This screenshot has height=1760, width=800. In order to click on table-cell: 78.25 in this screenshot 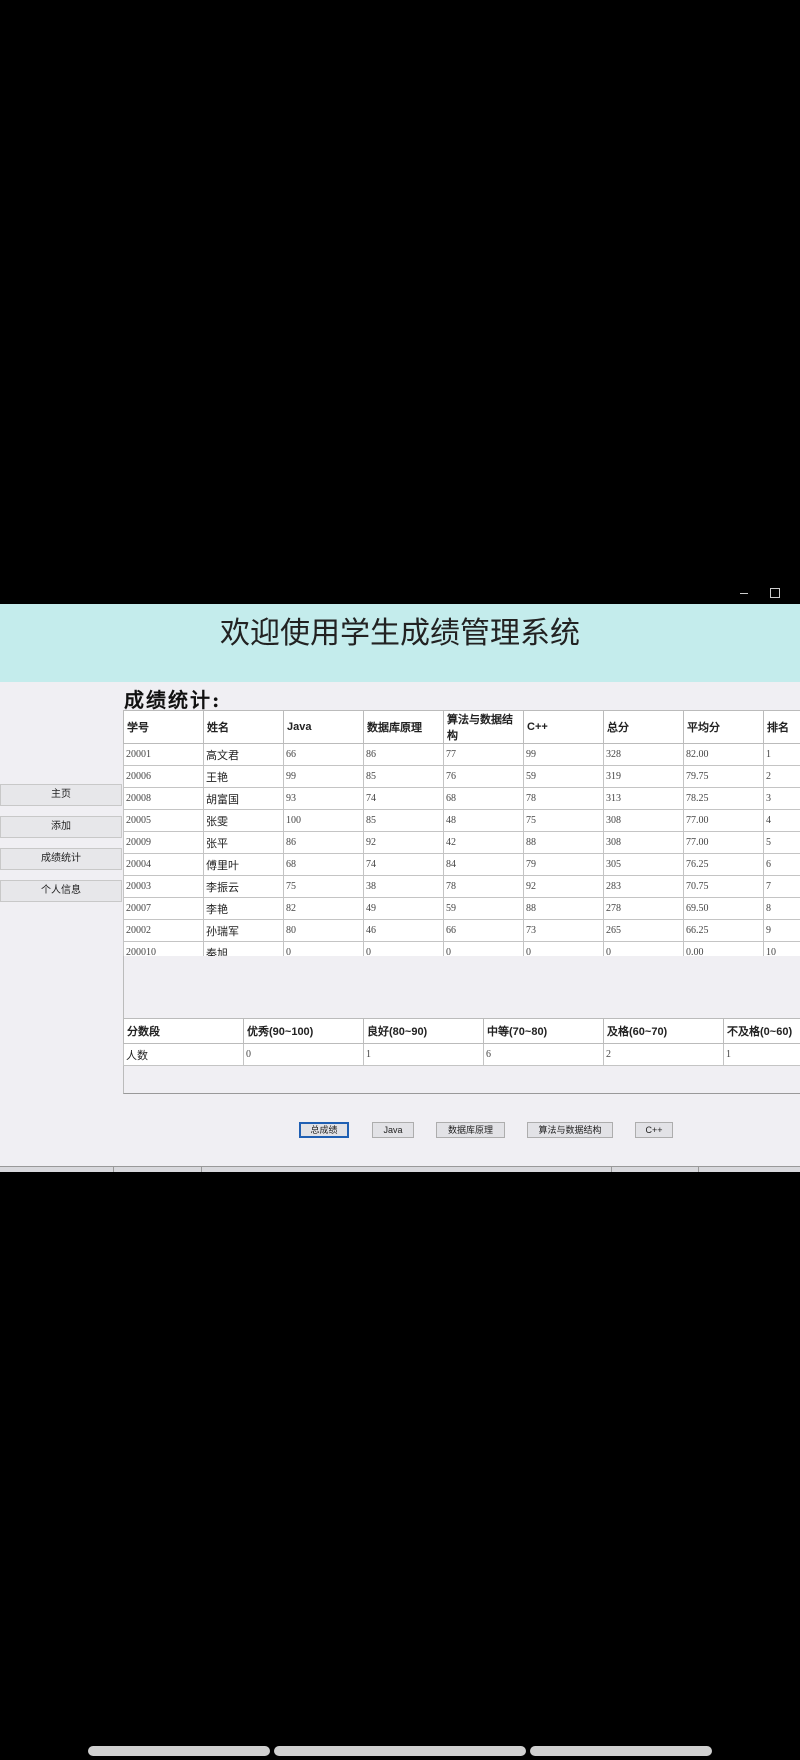, I will do `click(723, 798)`.